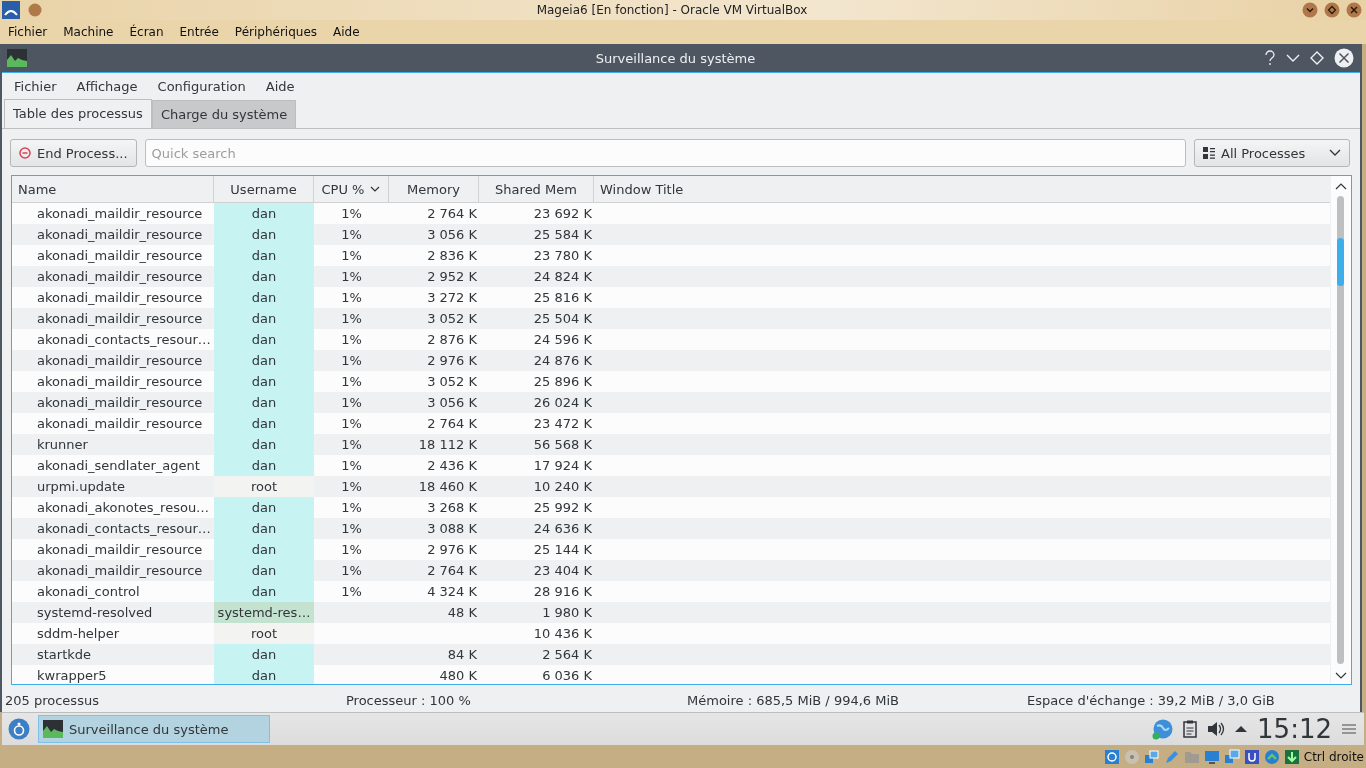  What do you see at coordinates (1341, 186) in the screenshot?
I see `scroll-up-icon` at bounding box center [1341, 186].